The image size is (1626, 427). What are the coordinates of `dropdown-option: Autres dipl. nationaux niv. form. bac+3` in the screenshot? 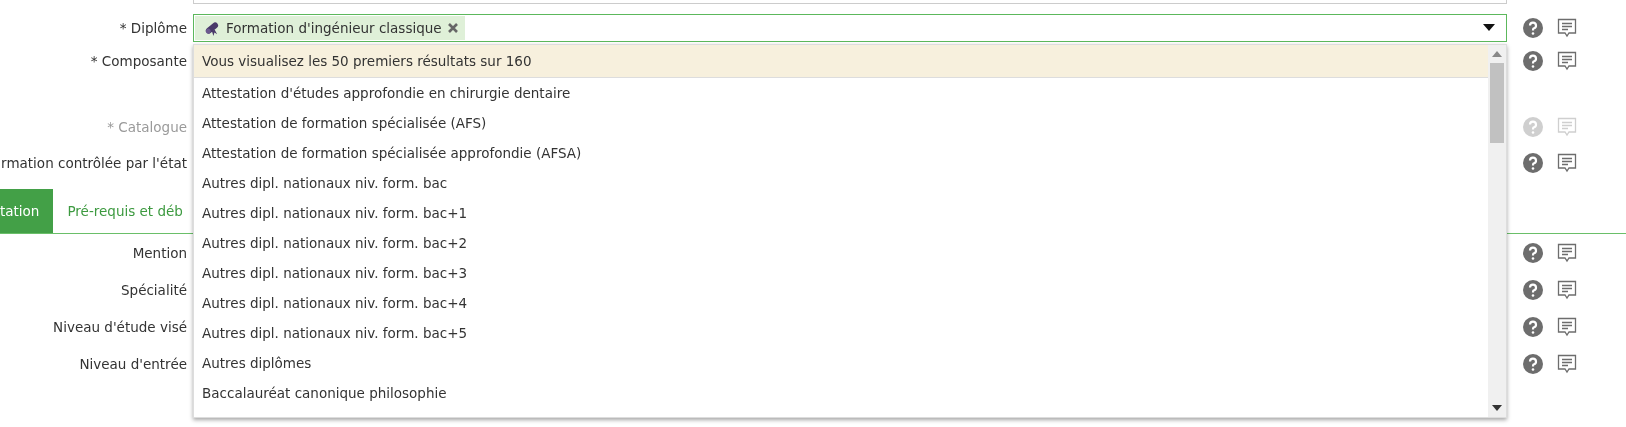 It's located at (841, 273).